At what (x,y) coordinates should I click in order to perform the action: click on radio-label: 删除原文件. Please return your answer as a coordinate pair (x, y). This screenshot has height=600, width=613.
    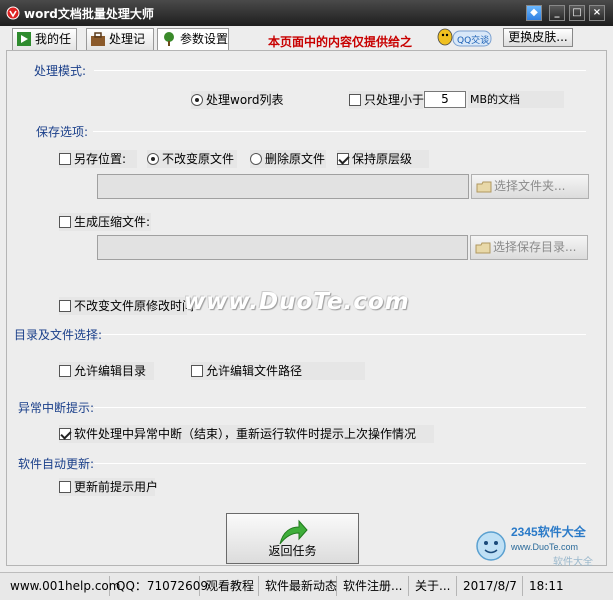
    Looking at the image, I should click on (295, 159).